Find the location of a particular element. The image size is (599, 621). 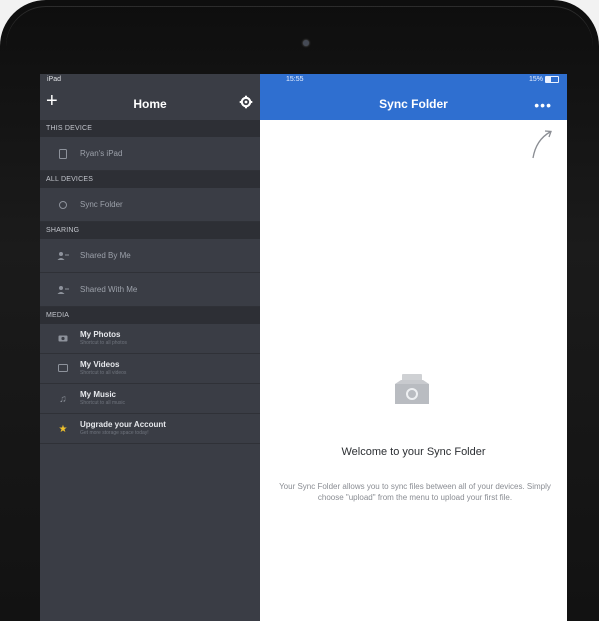

sidebar-item-sublabel: Shortcut to all music is located at coordinates (103, 403).